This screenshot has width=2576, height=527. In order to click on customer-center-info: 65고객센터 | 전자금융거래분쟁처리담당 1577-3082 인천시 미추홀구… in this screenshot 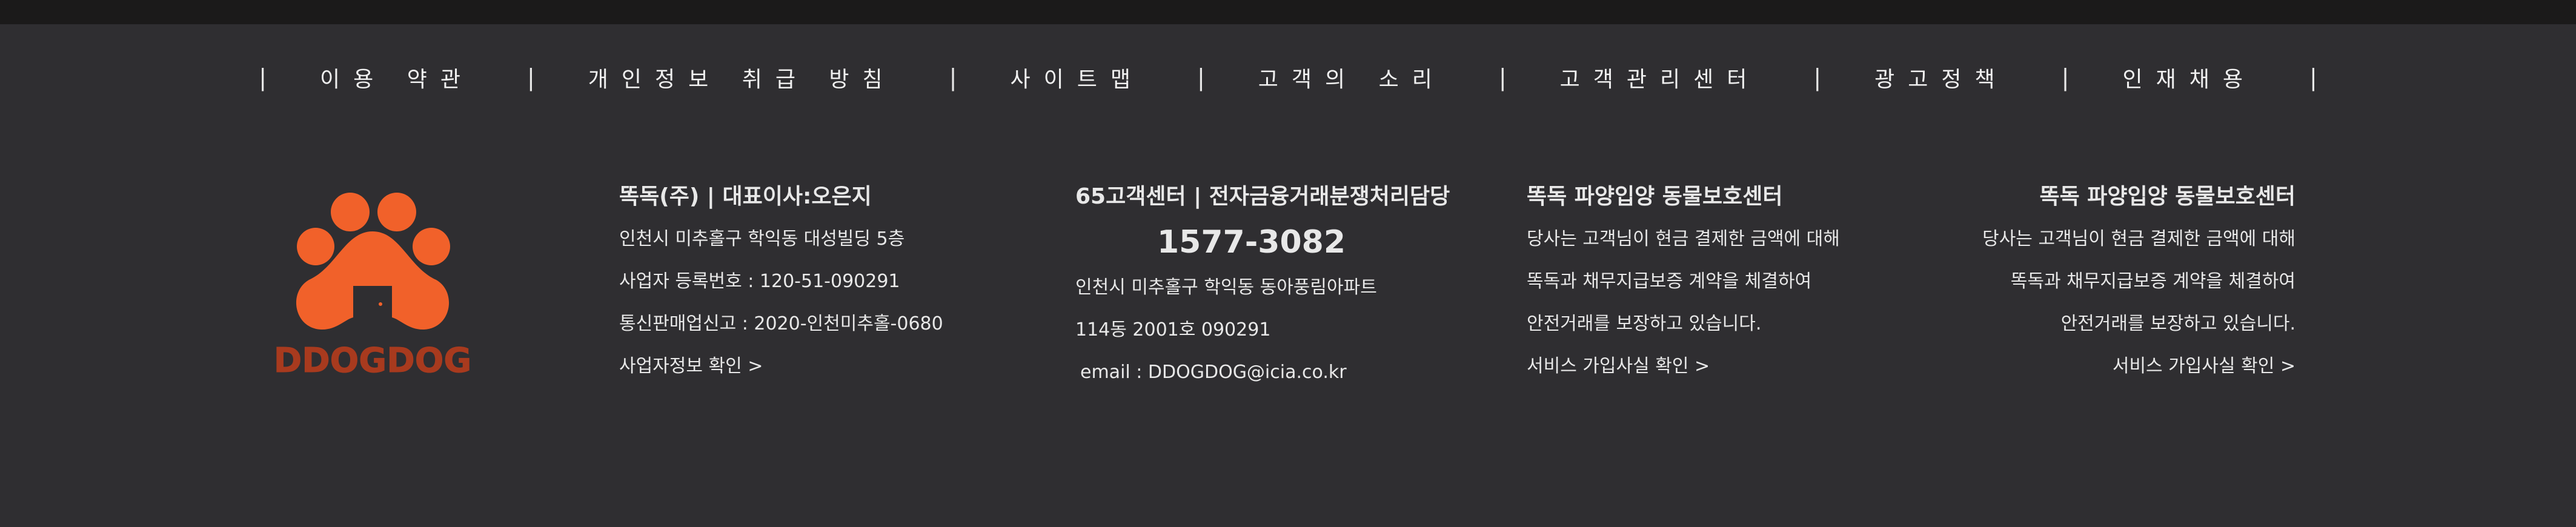, I will do `click(1262, 285)`.